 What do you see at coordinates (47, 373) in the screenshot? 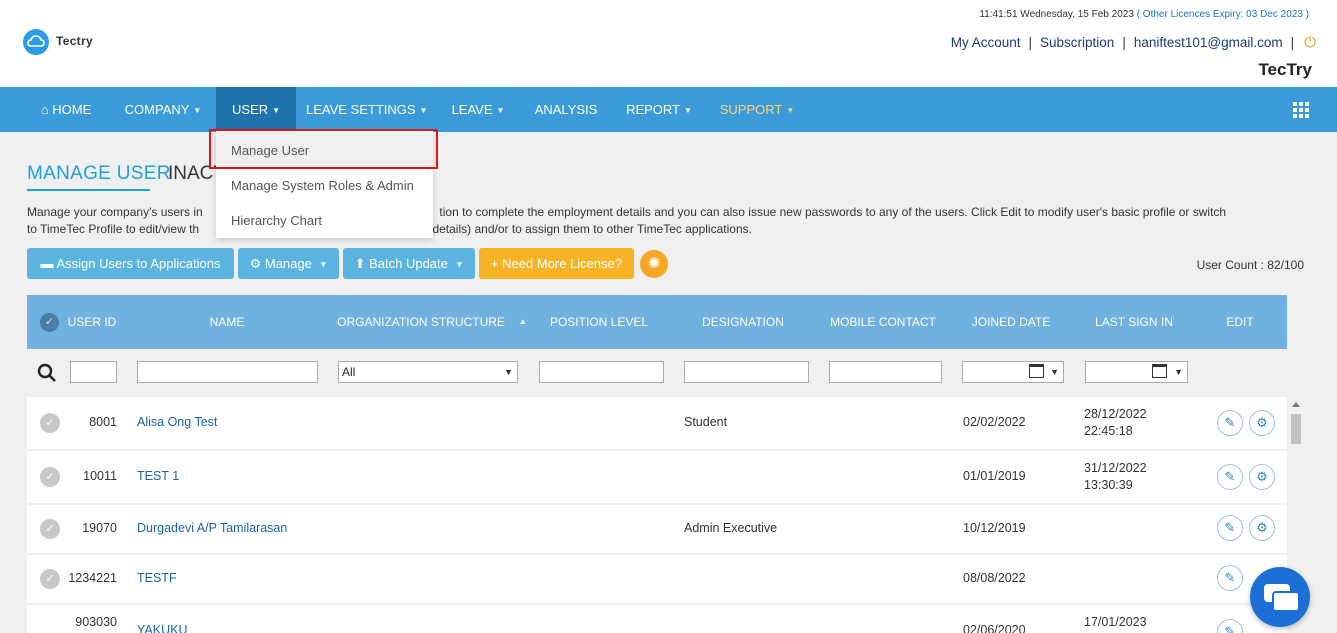
I see `search-icon` at bounding box center [47, 373].